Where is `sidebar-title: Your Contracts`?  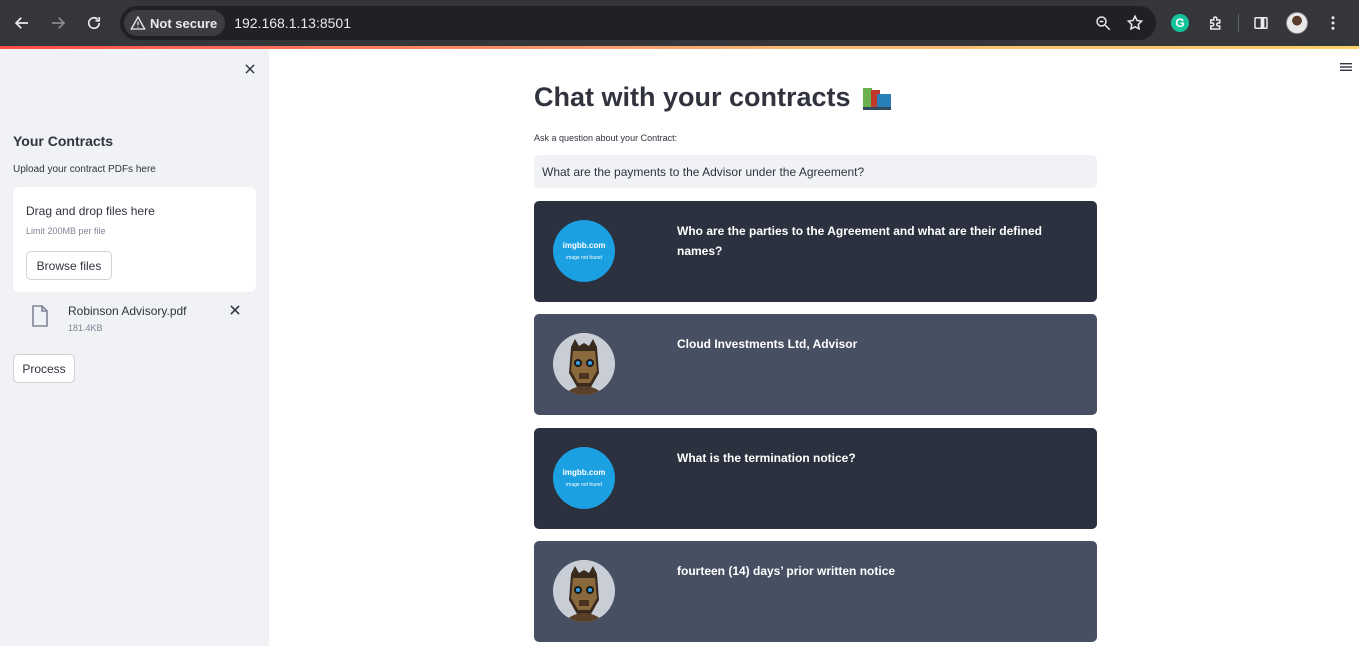 sidebar-title: Your Contracts is located at coordinates (63, 141).